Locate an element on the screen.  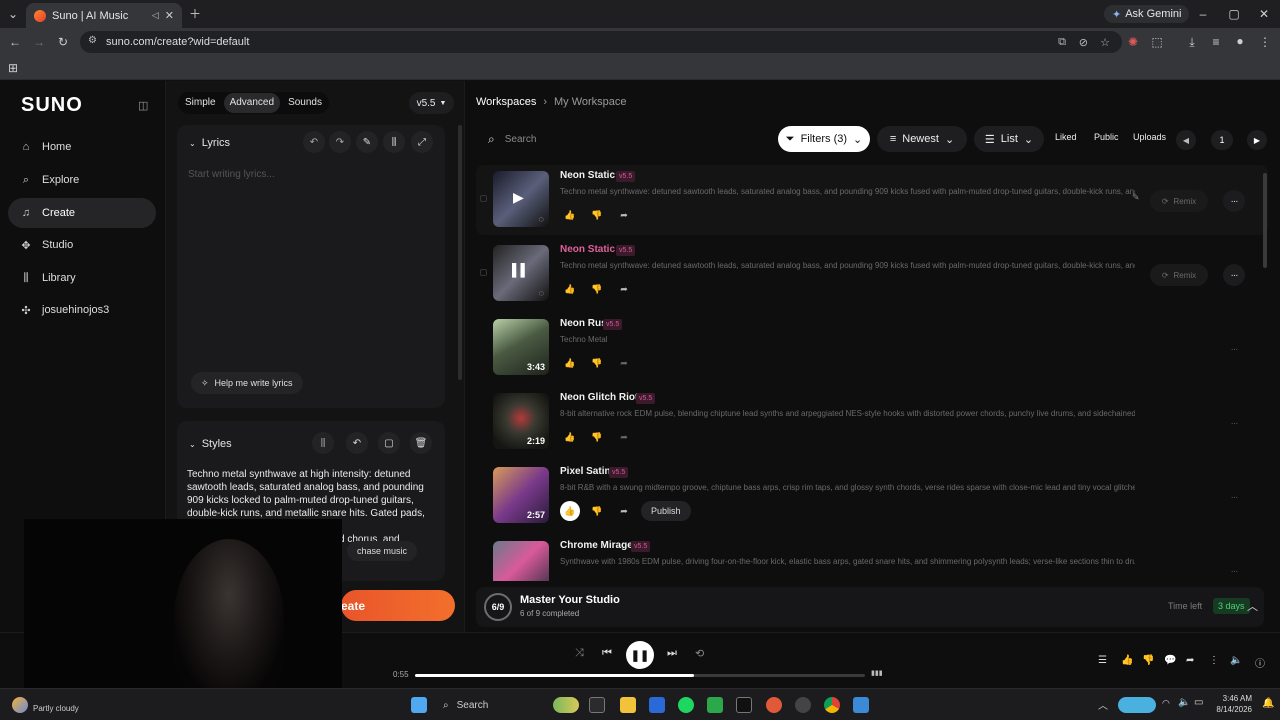
windows-start-icon is located at coordinates (419, 705).